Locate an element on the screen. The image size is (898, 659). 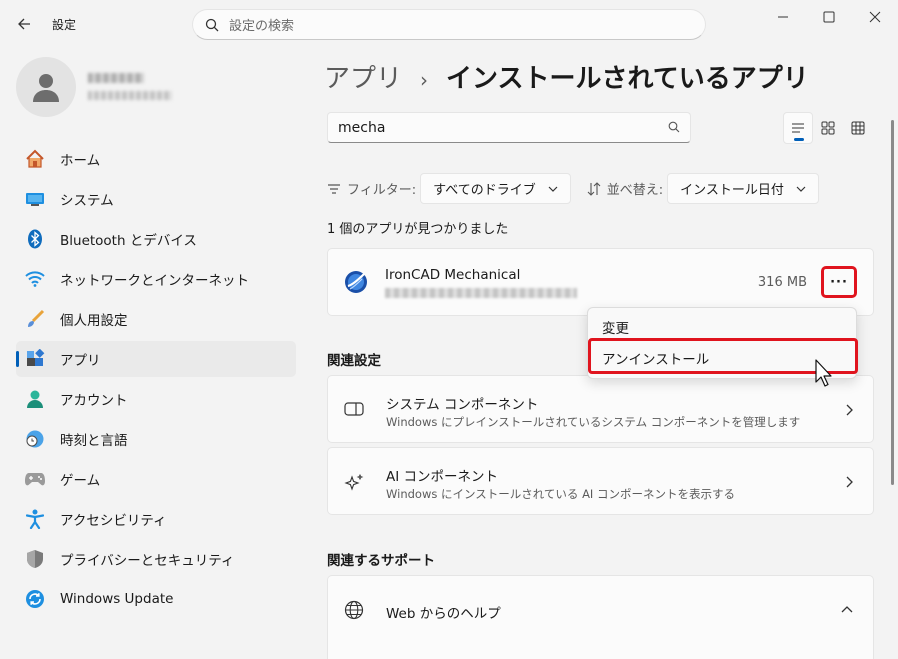
card-description: Windows にインストールされている AI コンポーネントを表示する is located at coordinates (560, 494).